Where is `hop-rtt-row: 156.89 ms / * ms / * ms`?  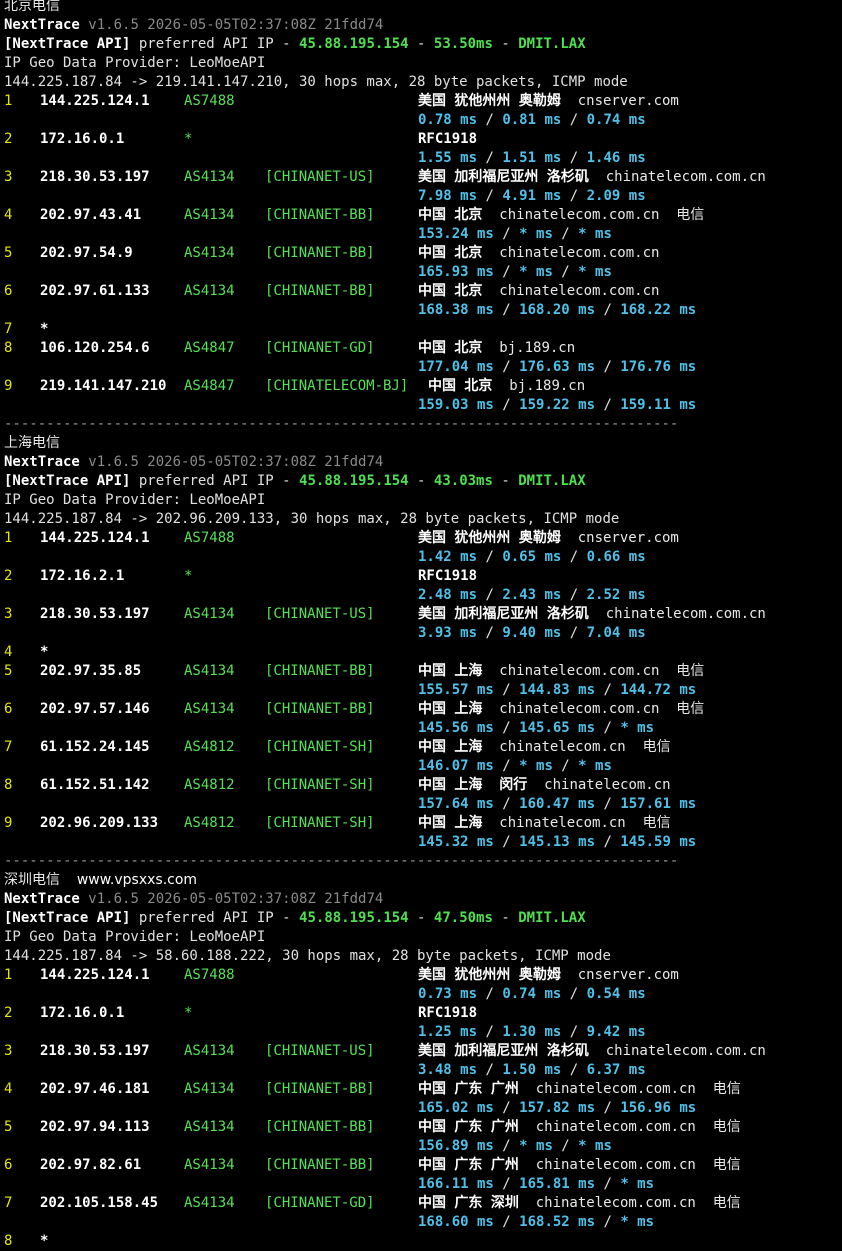
hop-rtt-row: 156.89 ms / * ms / * ms is located at coordinates (422, 1146).